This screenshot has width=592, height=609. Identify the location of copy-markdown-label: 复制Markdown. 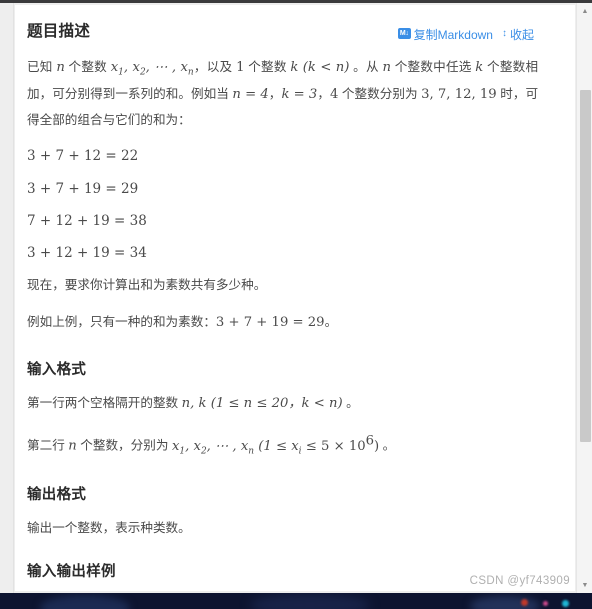
(453, 35).